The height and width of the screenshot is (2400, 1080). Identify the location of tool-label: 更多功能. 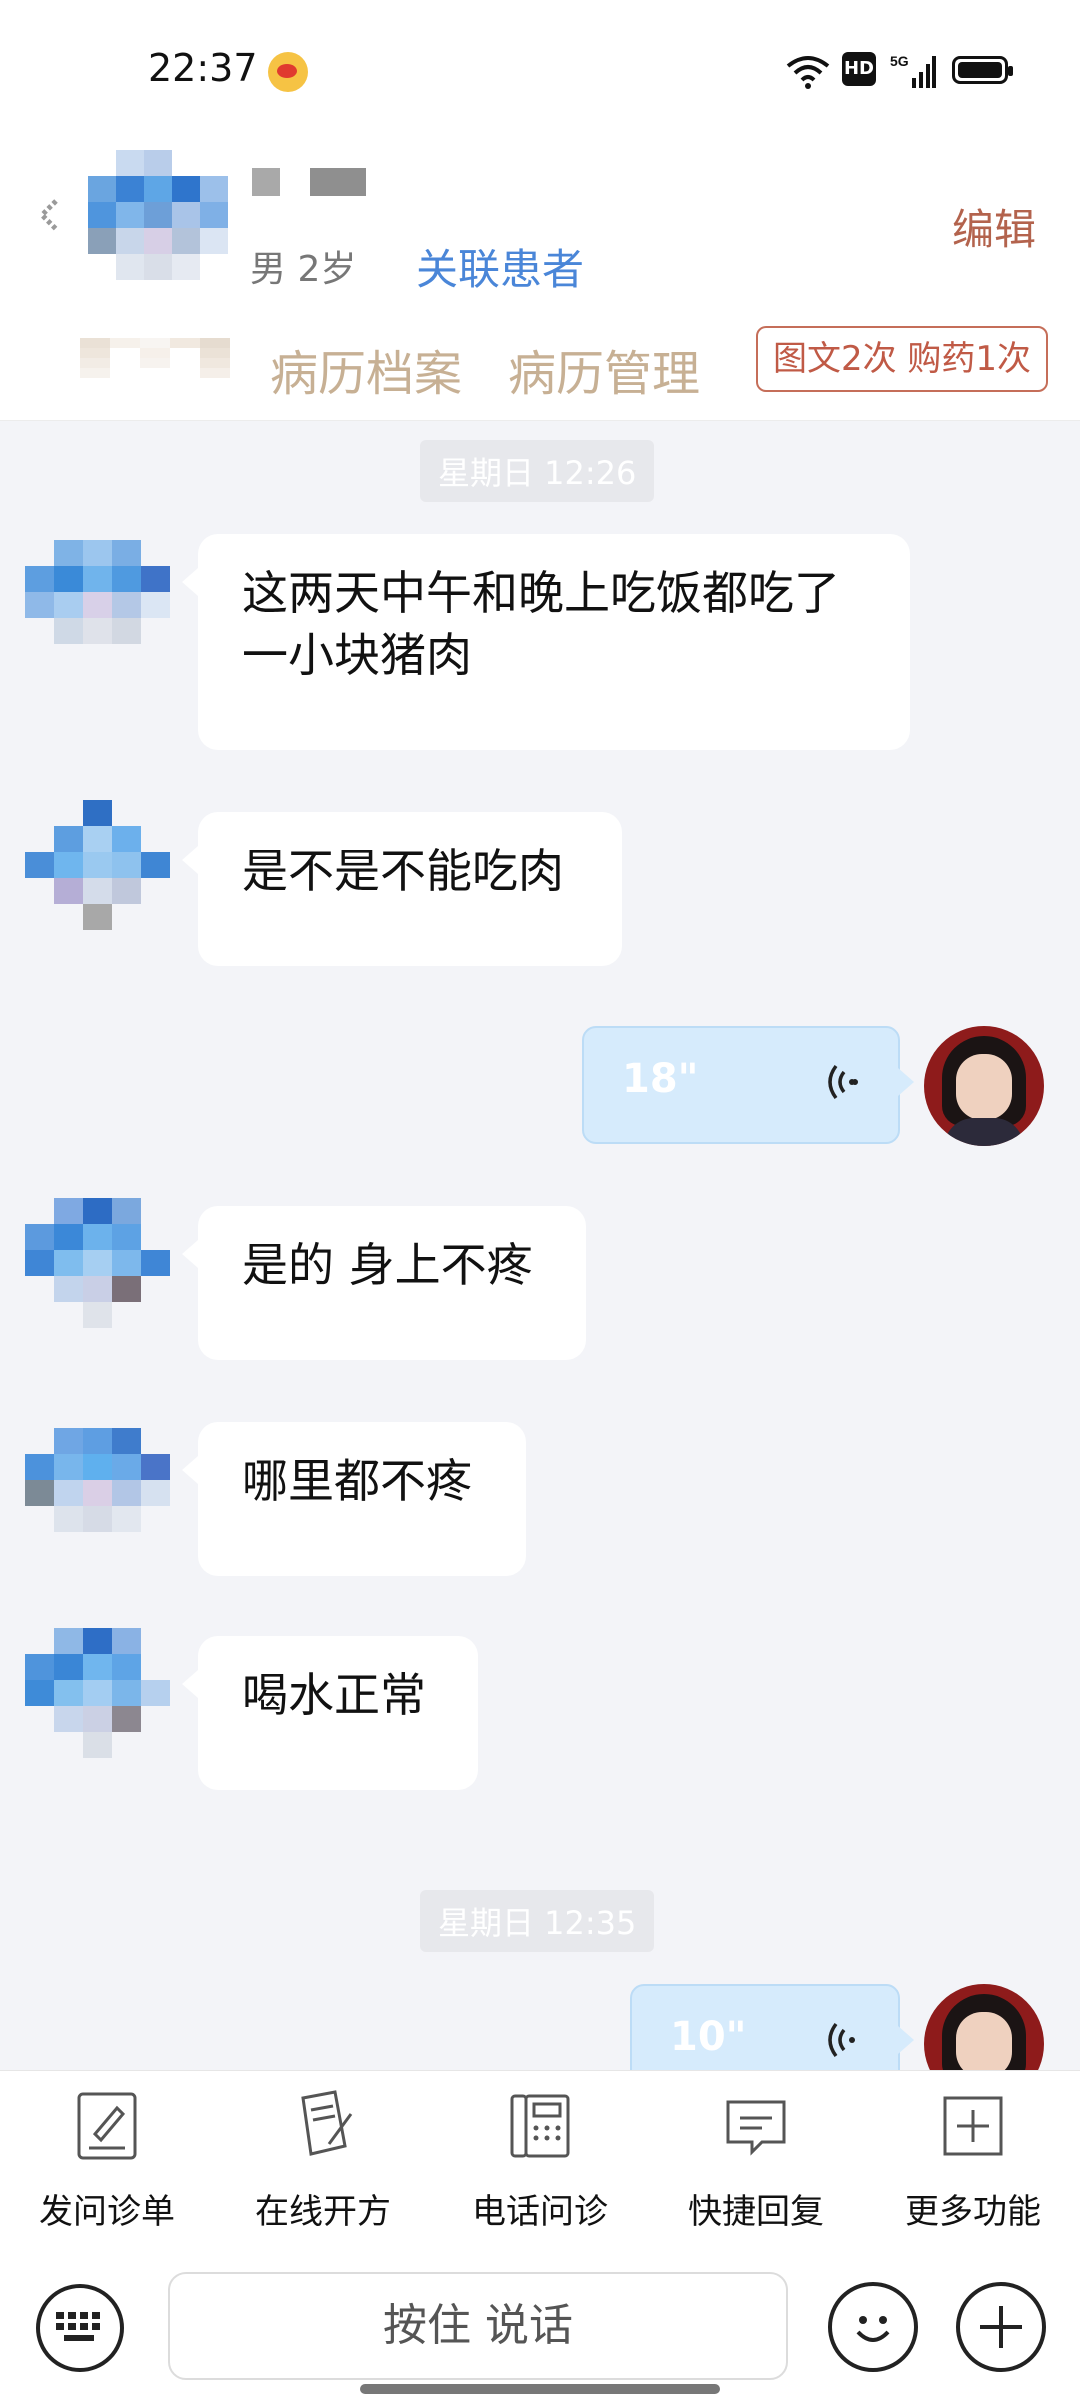
(973, 2212).